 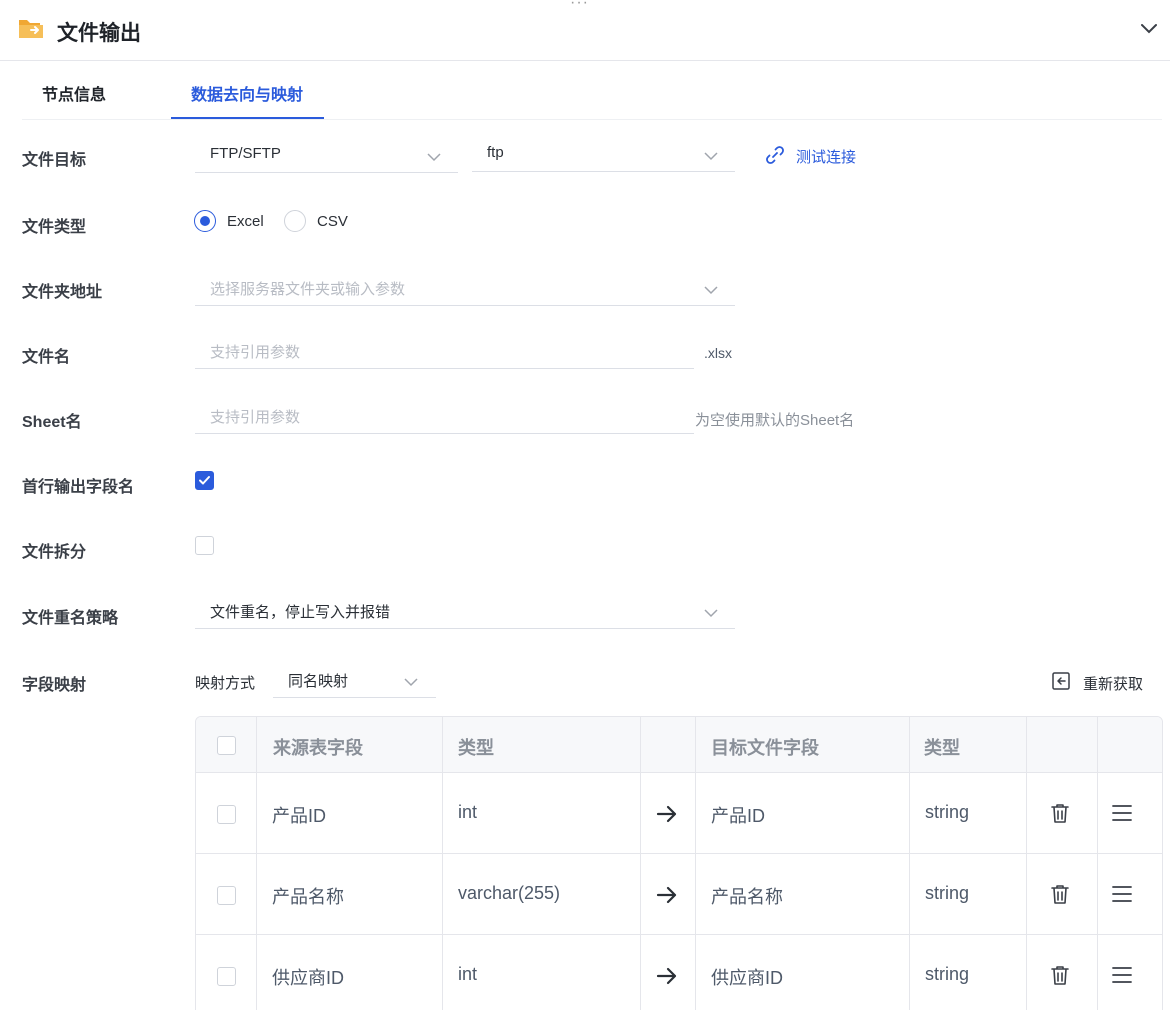 I want to click on source-field-cell: 产品名称, so click(x=308, y=897).